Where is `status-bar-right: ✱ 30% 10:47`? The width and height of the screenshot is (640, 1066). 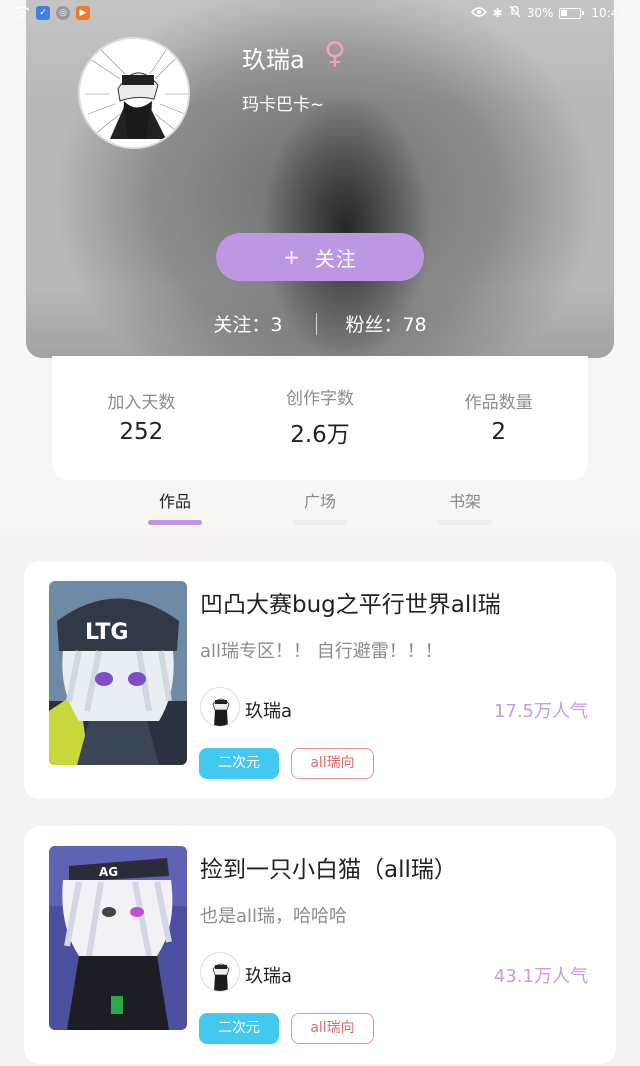
status-bar-right: ✱ 30% 10:47 is located at coordinates (548, 13).